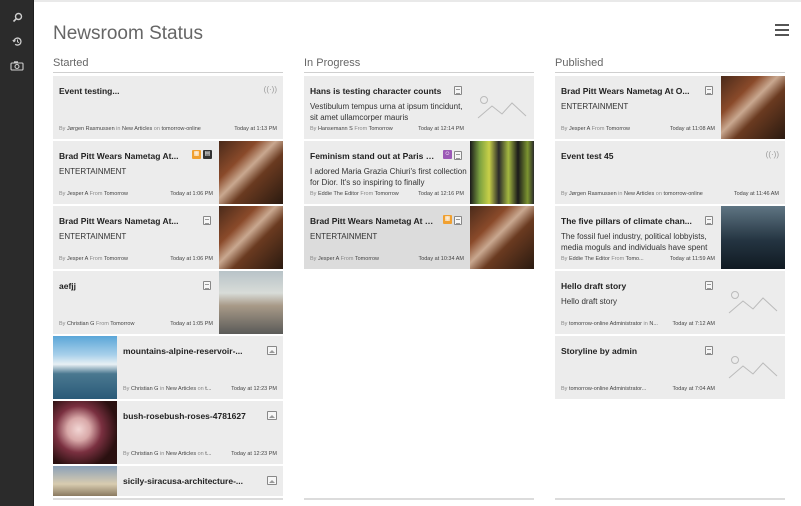 The image size is (801, 506). What do you see at coordinates (756, 194) in the screenshot?
I see `card-time: Today at 11:46 AM` at bounding box center [756, 194].